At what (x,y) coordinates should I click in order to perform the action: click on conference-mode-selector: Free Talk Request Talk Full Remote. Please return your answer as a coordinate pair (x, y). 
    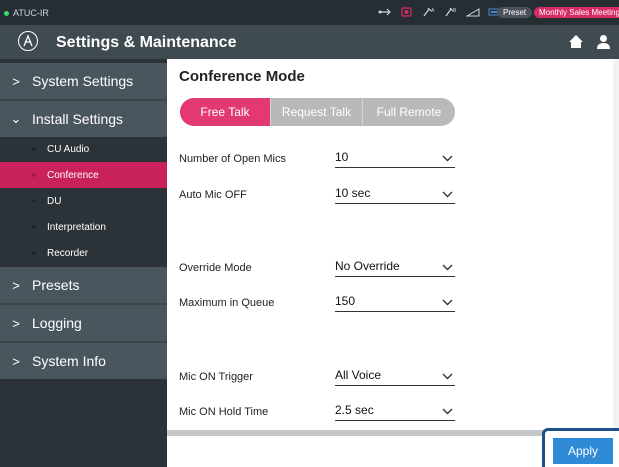
    Looking at the image, I should click on (317, 112).